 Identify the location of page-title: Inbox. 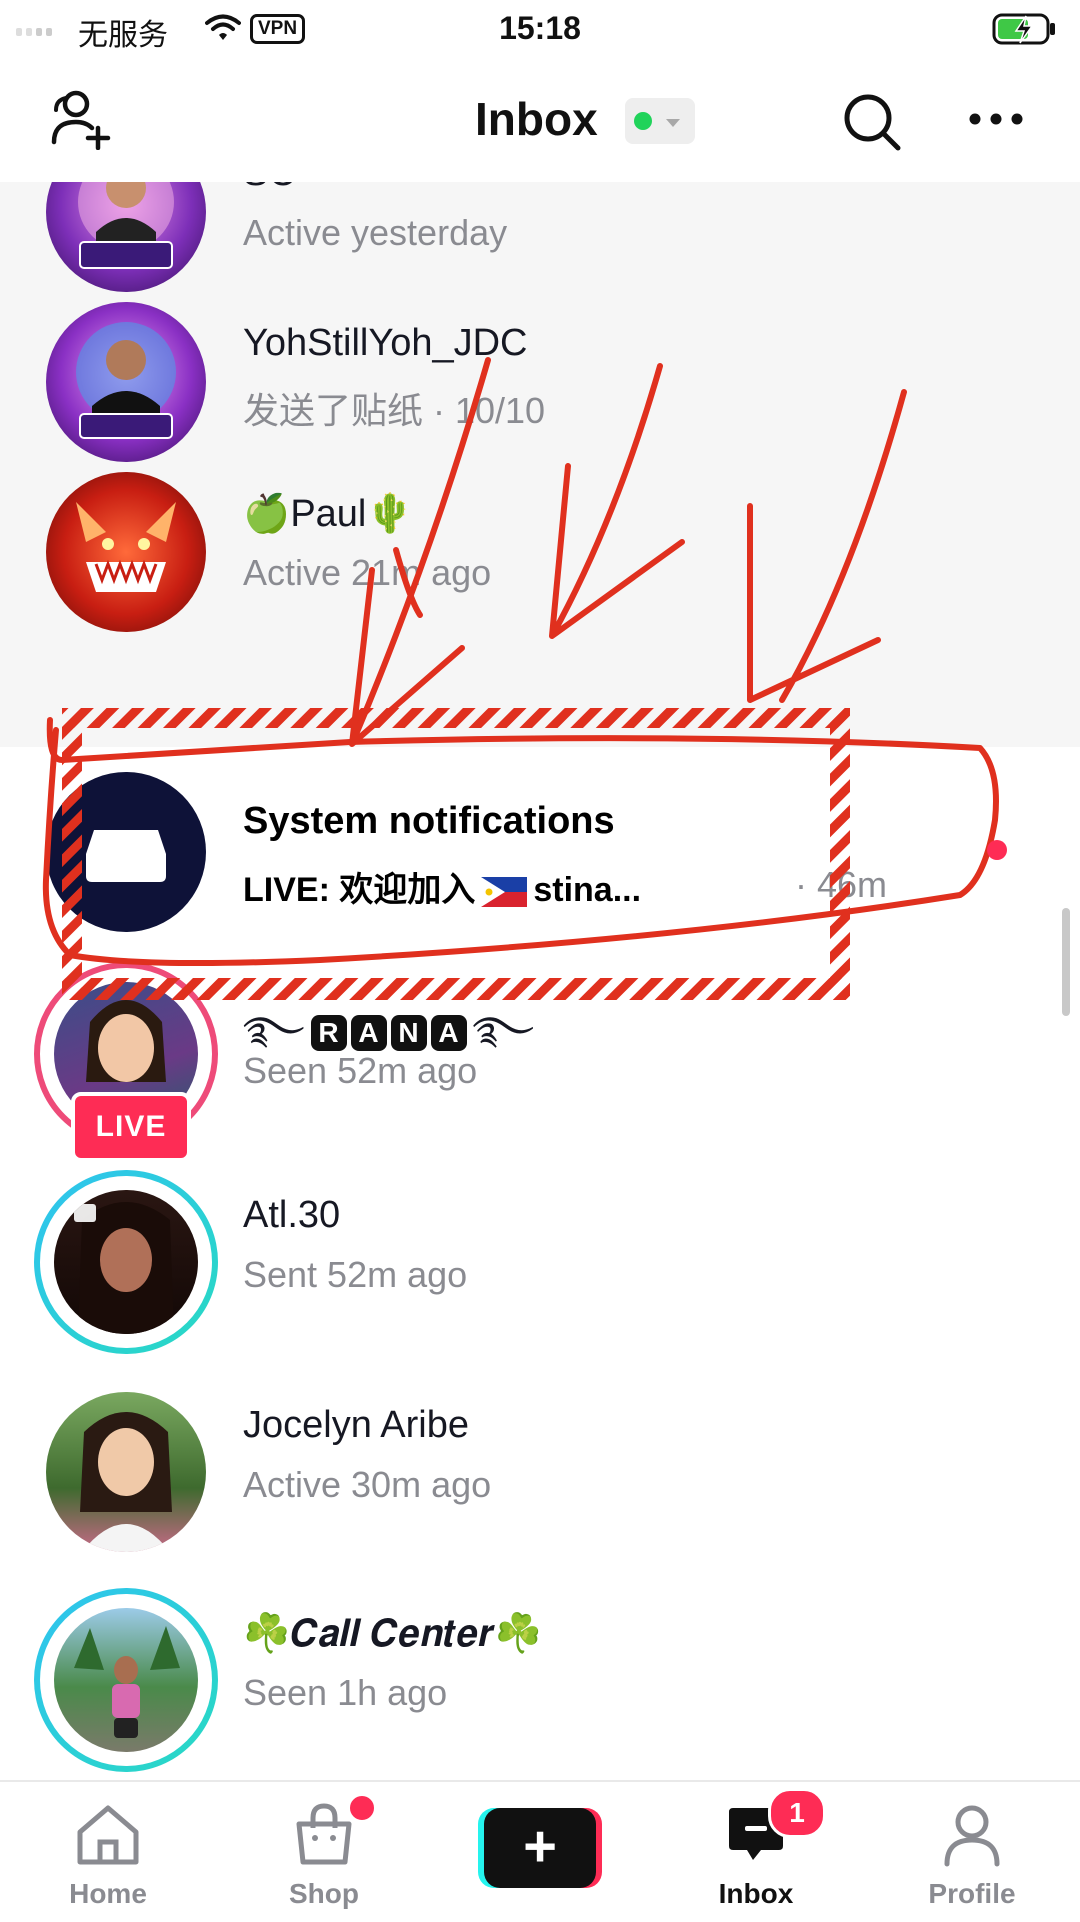
(536, 119).